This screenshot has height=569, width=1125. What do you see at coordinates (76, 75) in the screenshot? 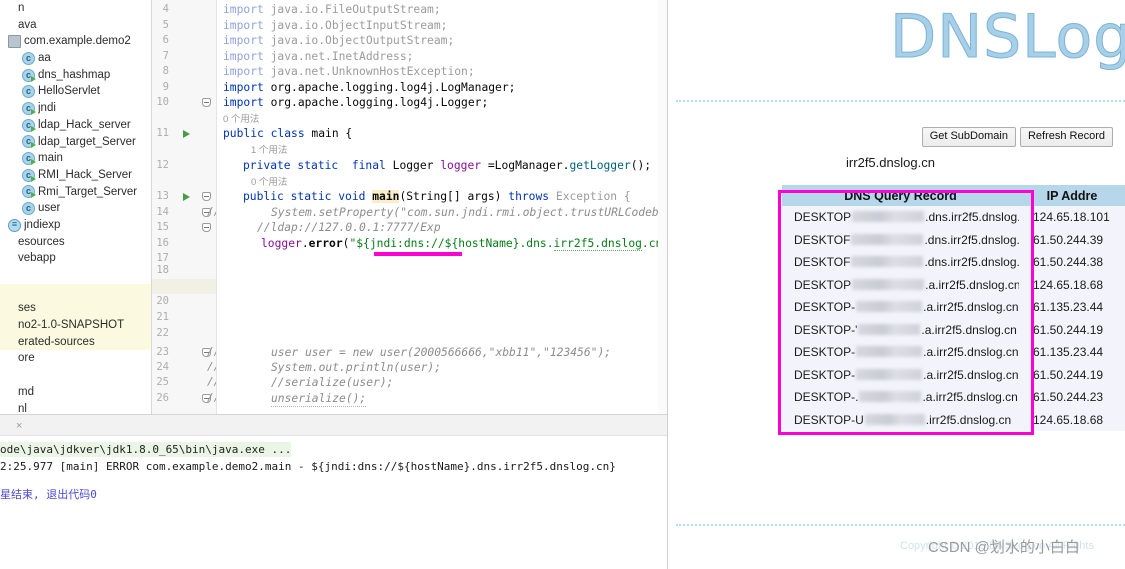
I see `tree-item-dns_hashmap: dns_hashmap` at bounding box center [76, 75].